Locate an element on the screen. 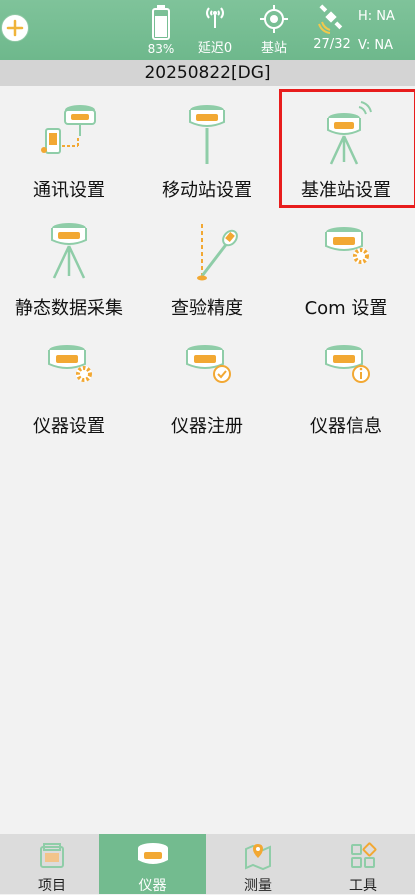 The height and width of the screenshot is (895, 415). tile-instrument-registration: 仪器注册 is located at coordinates (207, 383).